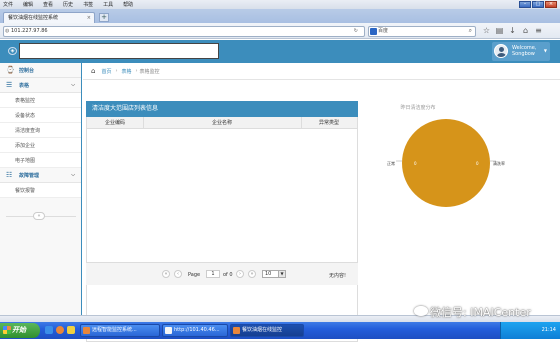 The height and width of the screenshot is (342, 560). I want to click on system-tray: 21:14, so click(530, 330).